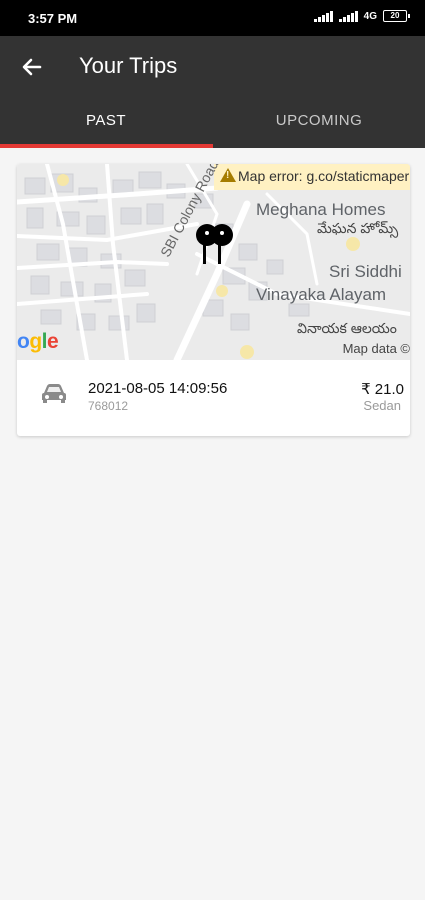 This screenshot has height=900, width=425. I want to click on signal-icon, so click(323, 16).